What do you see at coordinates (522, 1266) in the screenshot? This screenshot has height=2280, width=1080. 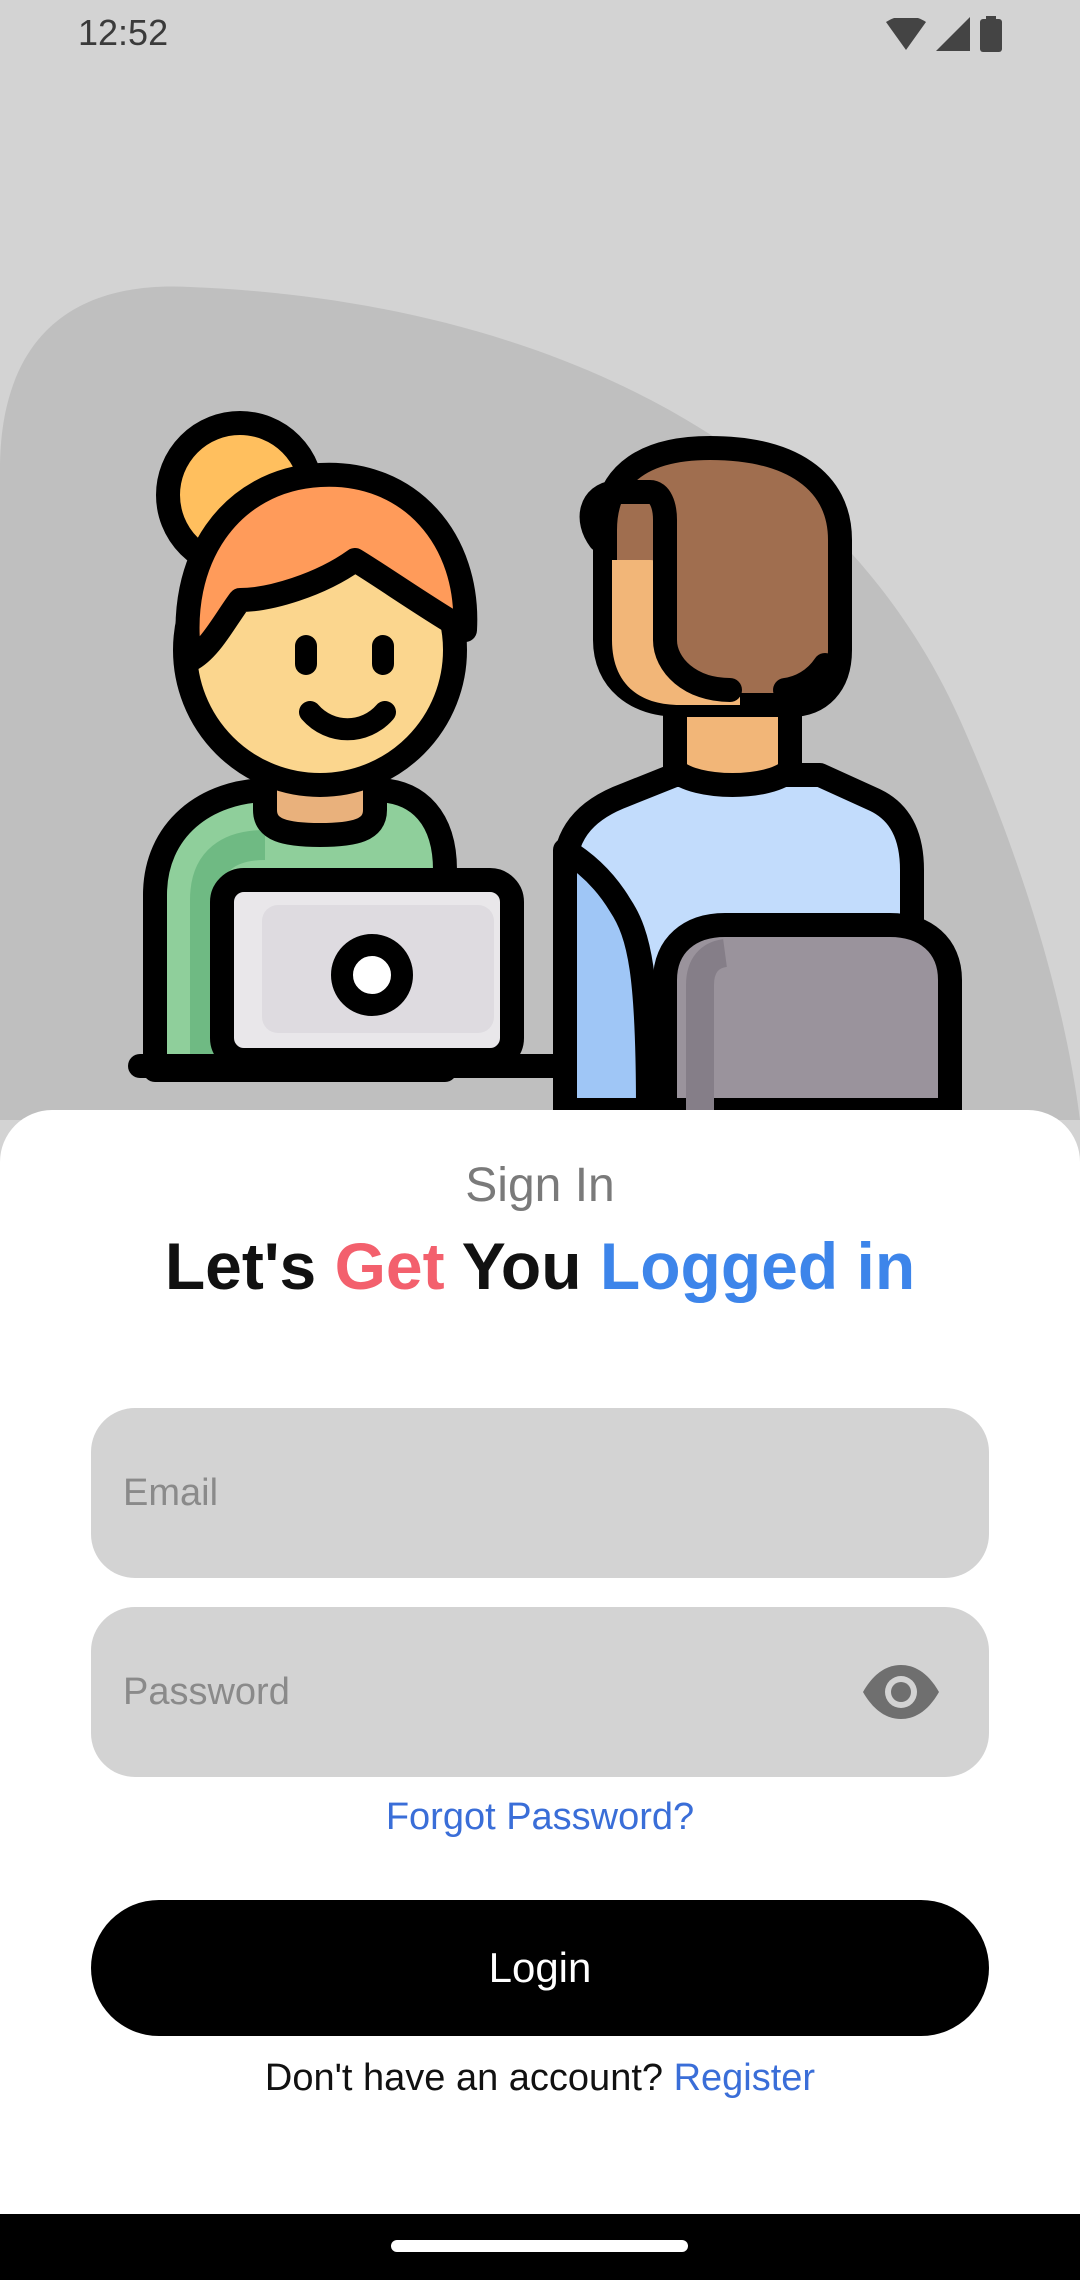 I see `headline-part-3: You` at bounding box center [522, 1266].